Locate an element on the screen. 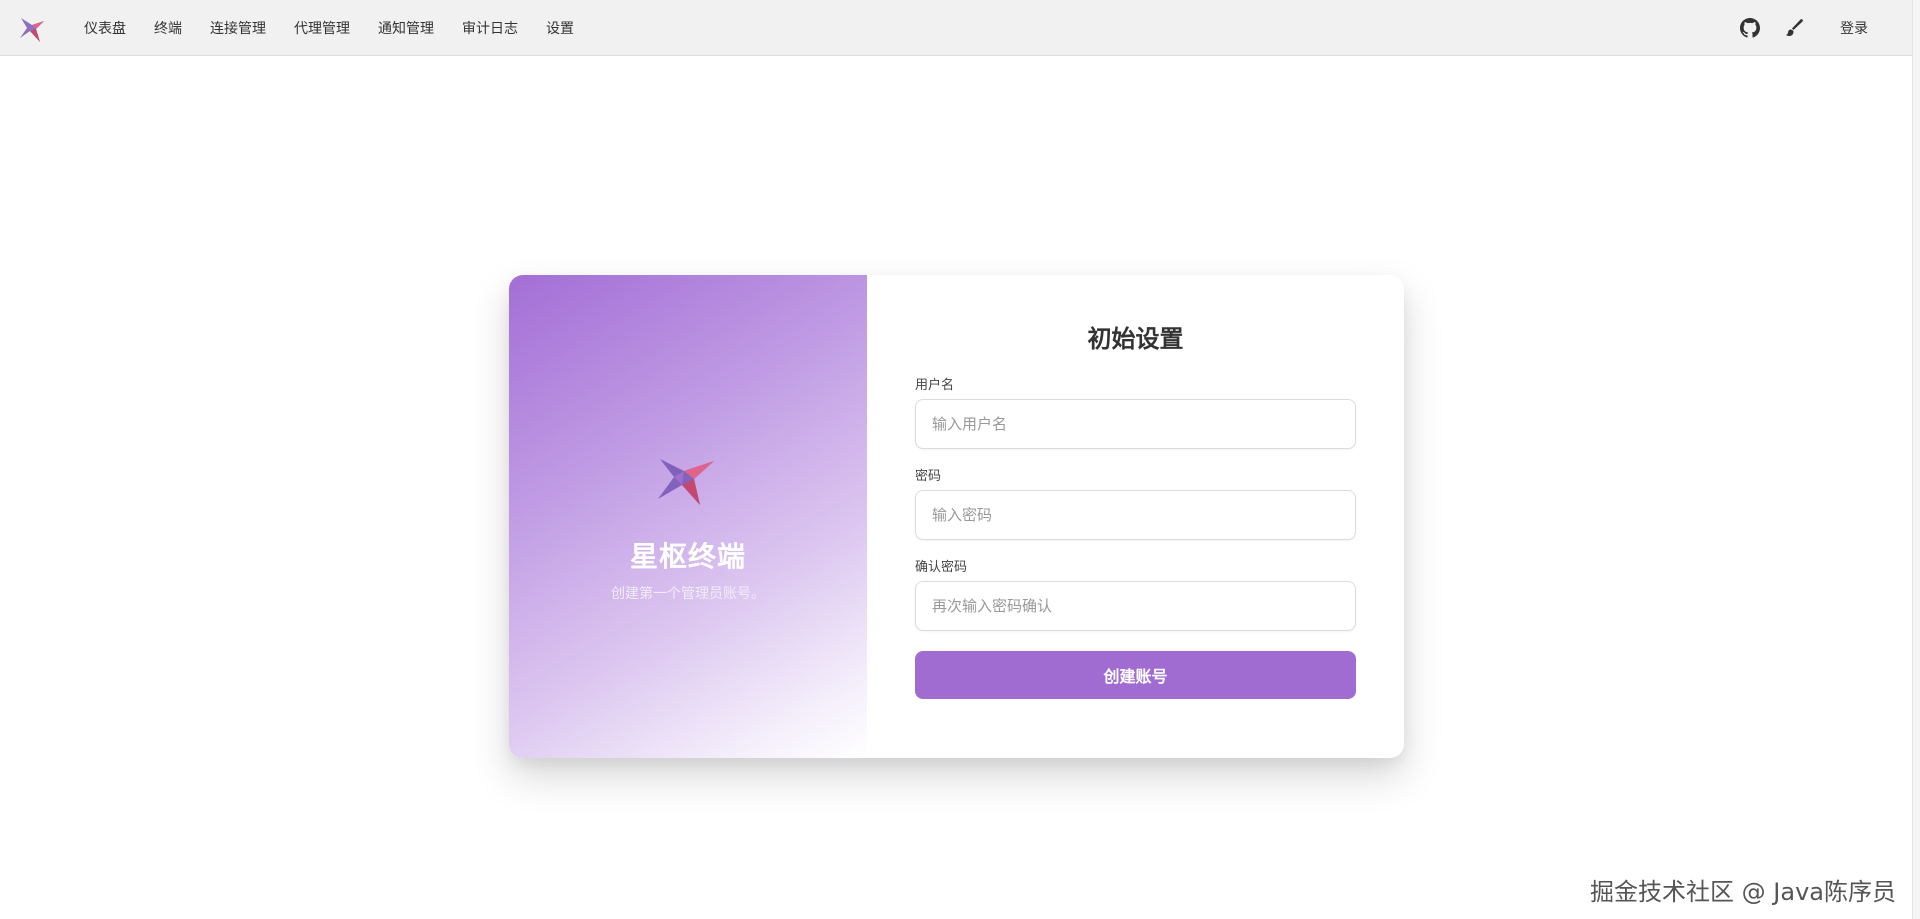 The height and width of the screenshot is (919, 1920). password-label: 密码 is located at coordinates (928, 476).